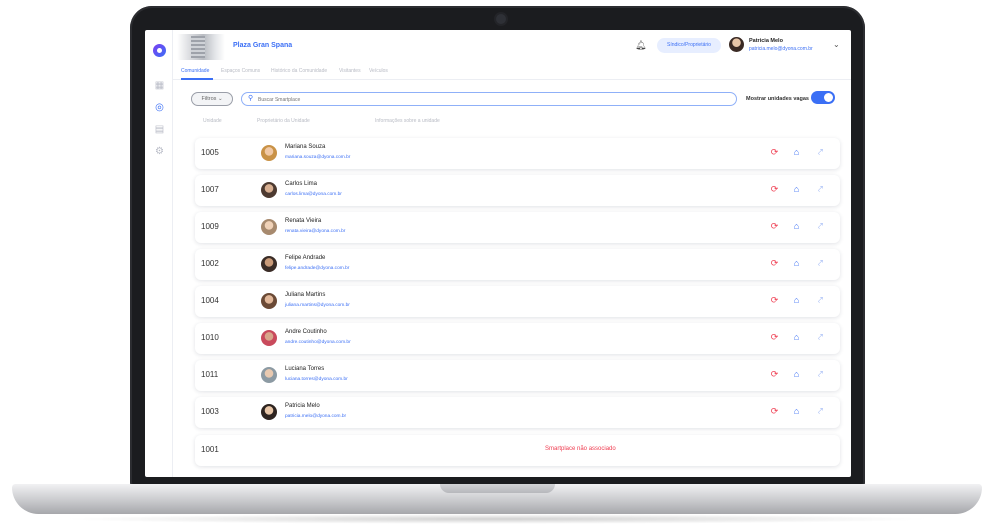  I want to click on condominium-image, so click(201, 47).